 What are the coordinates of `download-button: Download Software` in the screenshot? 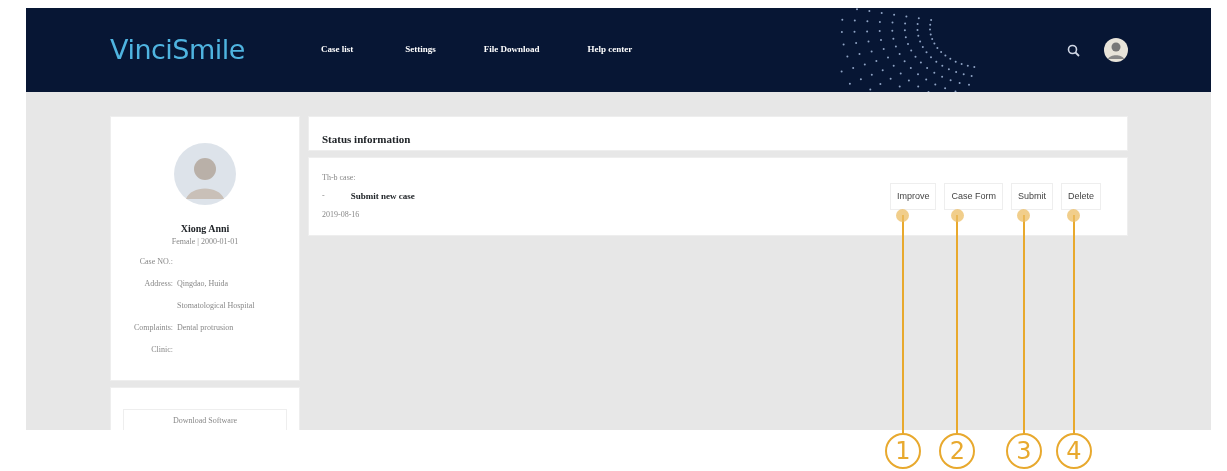 It's located at (205, 419).